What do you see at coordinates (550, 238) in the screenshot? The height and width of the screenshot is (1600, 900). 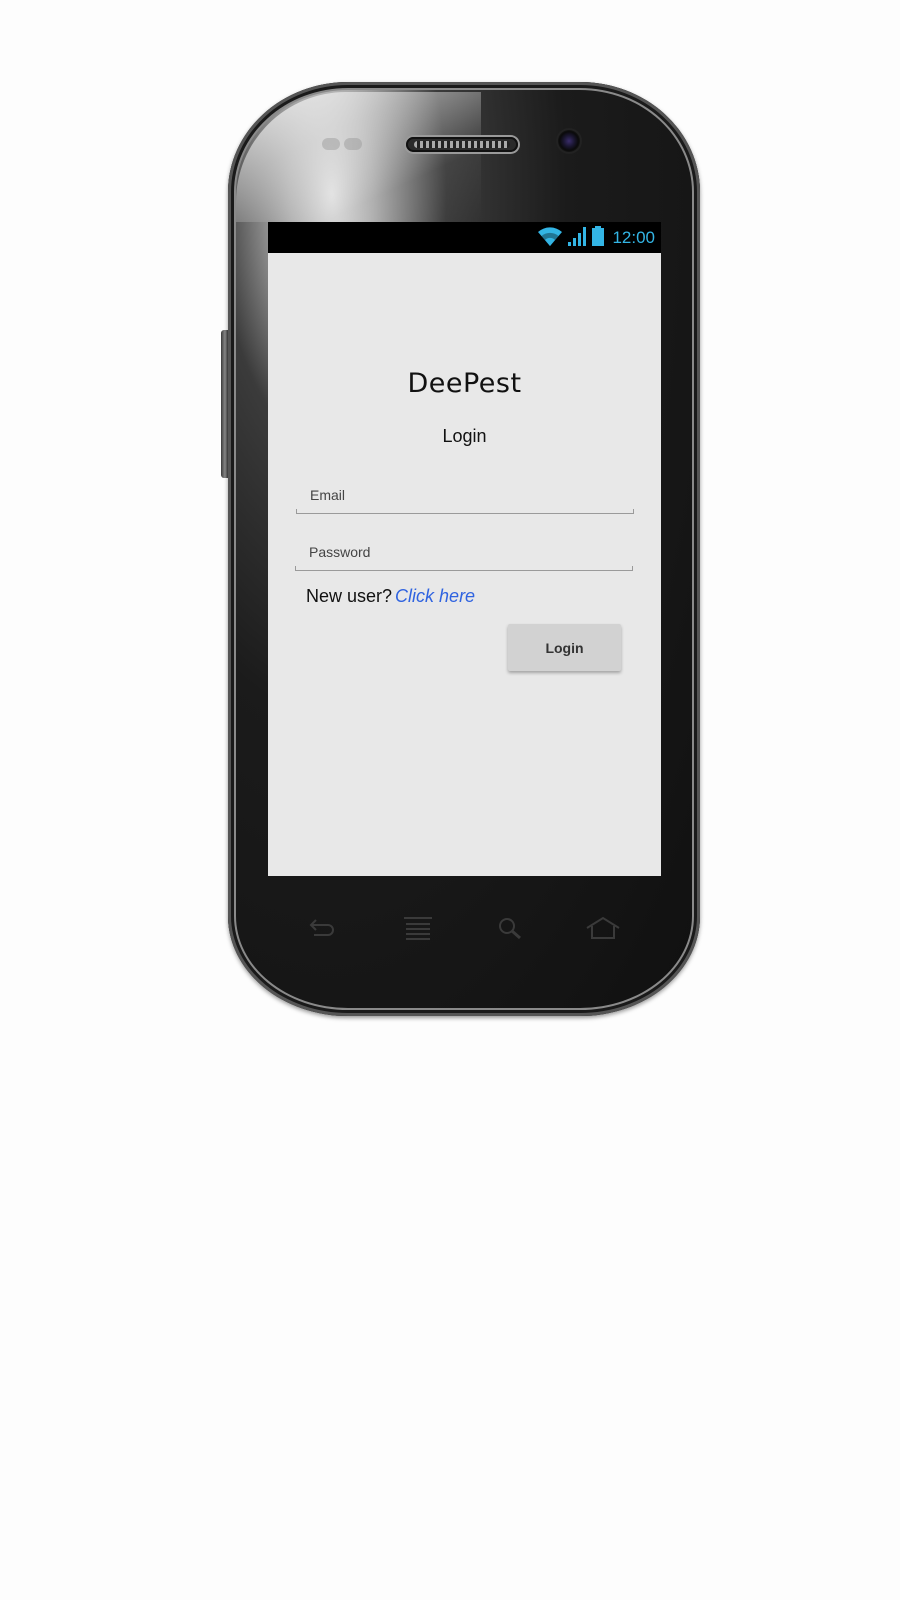 I see `wifi-icon` at bounding box center [550, 238].